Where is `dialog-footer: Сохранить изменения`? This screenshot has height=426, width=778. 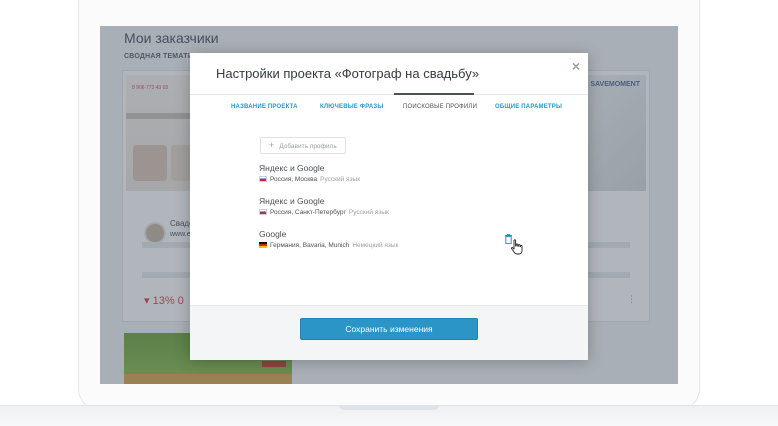 dialog-footer: Сохранить изменения is located at coordinates (389, 332).